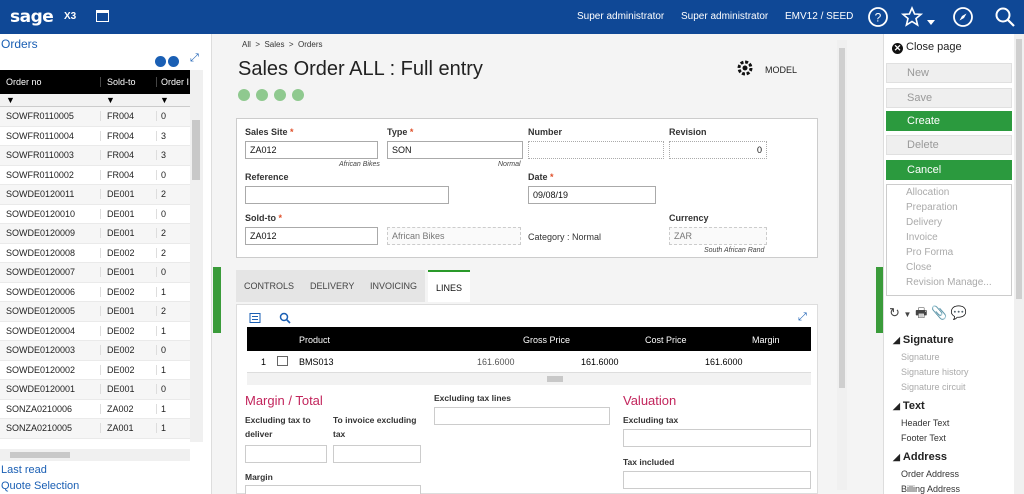 The width and height of the screenshot is (1024, 494). Describe the element at coordinates (95, 455) in the screenshot. I see `horizontal-scrollbar` at that location.